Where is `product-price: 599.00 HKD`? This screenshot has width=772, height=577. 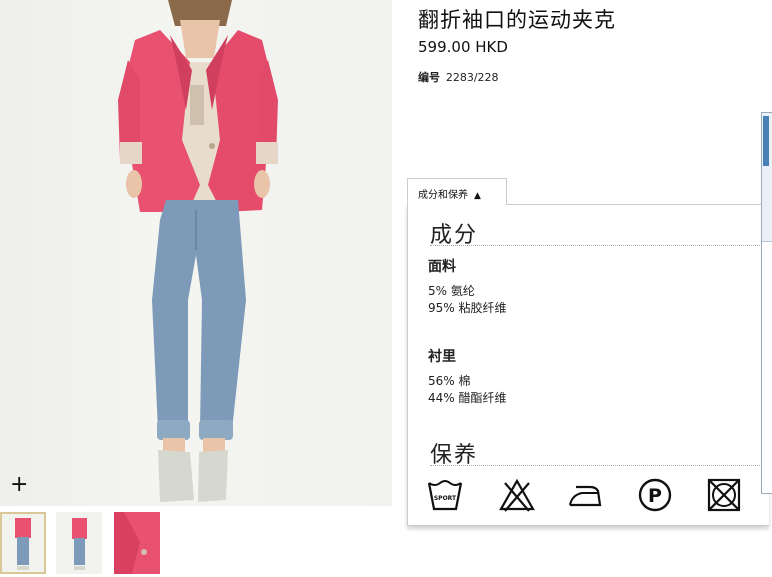 product-price: 599.00 HKD is located at coordinates (463, 47).